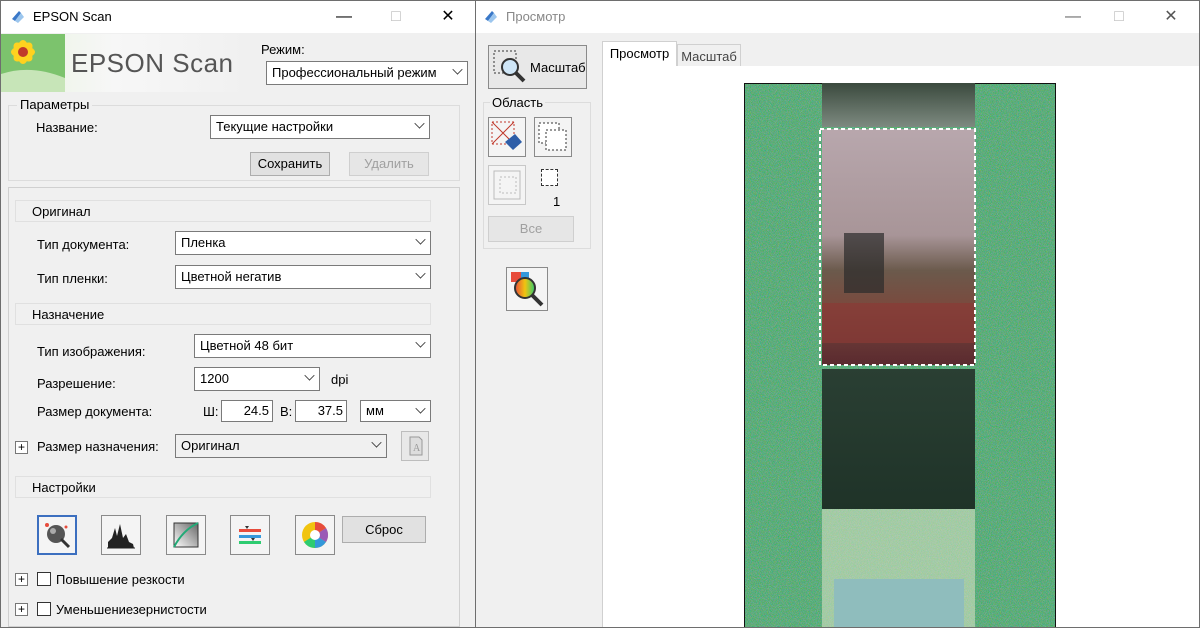 The height and width of the screenshot is (628, 1200). Describe the element at coordinates (72, 16) in the screenshot. I see `window-title: EPSON Scan` at that location.